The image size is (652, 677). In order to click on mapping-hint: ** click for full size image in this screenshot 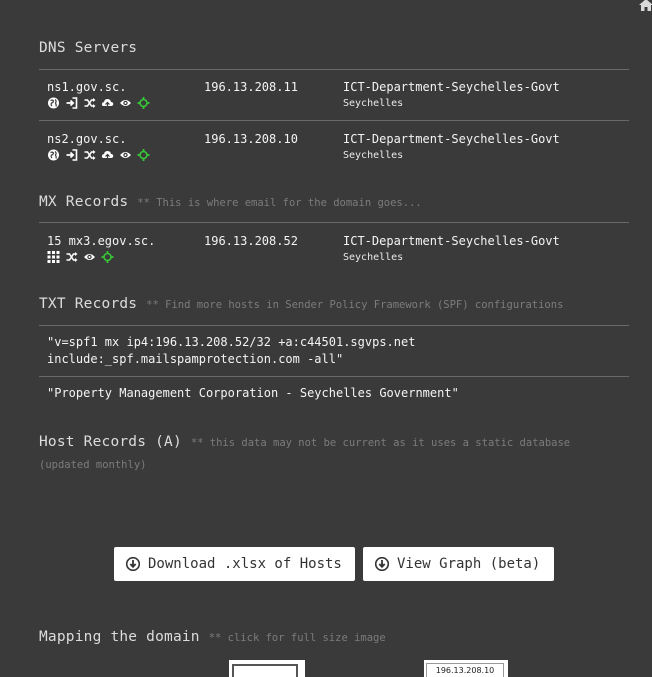, I will do `click(297, 638)`.